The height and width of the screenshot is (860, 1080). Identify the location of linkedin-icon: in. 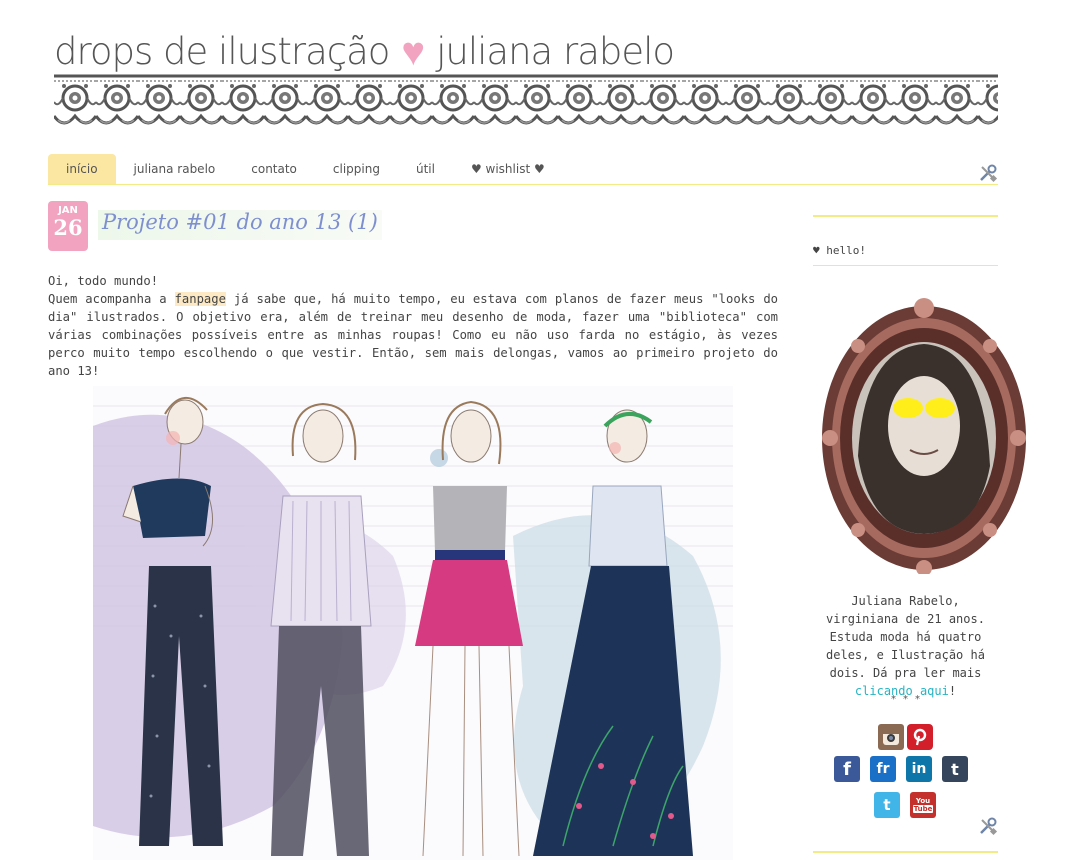
(919, 769).